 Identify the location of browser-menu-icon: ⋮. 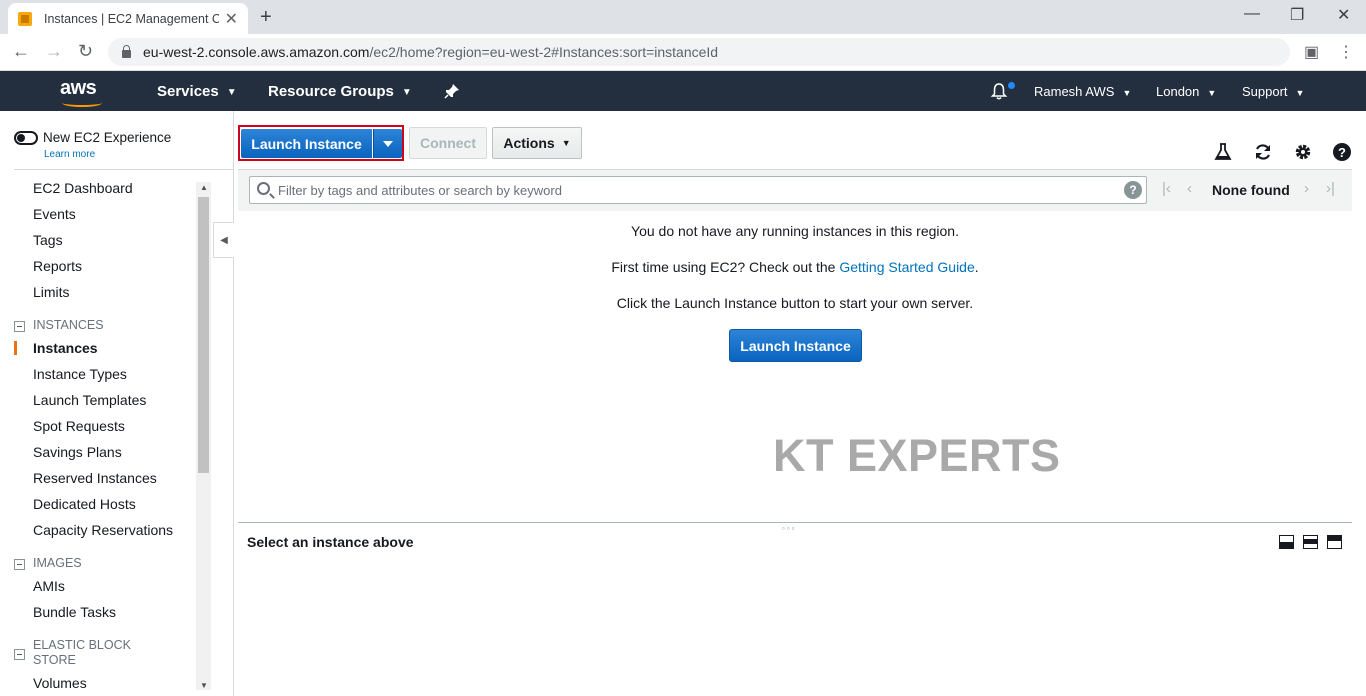
(1346, 52).